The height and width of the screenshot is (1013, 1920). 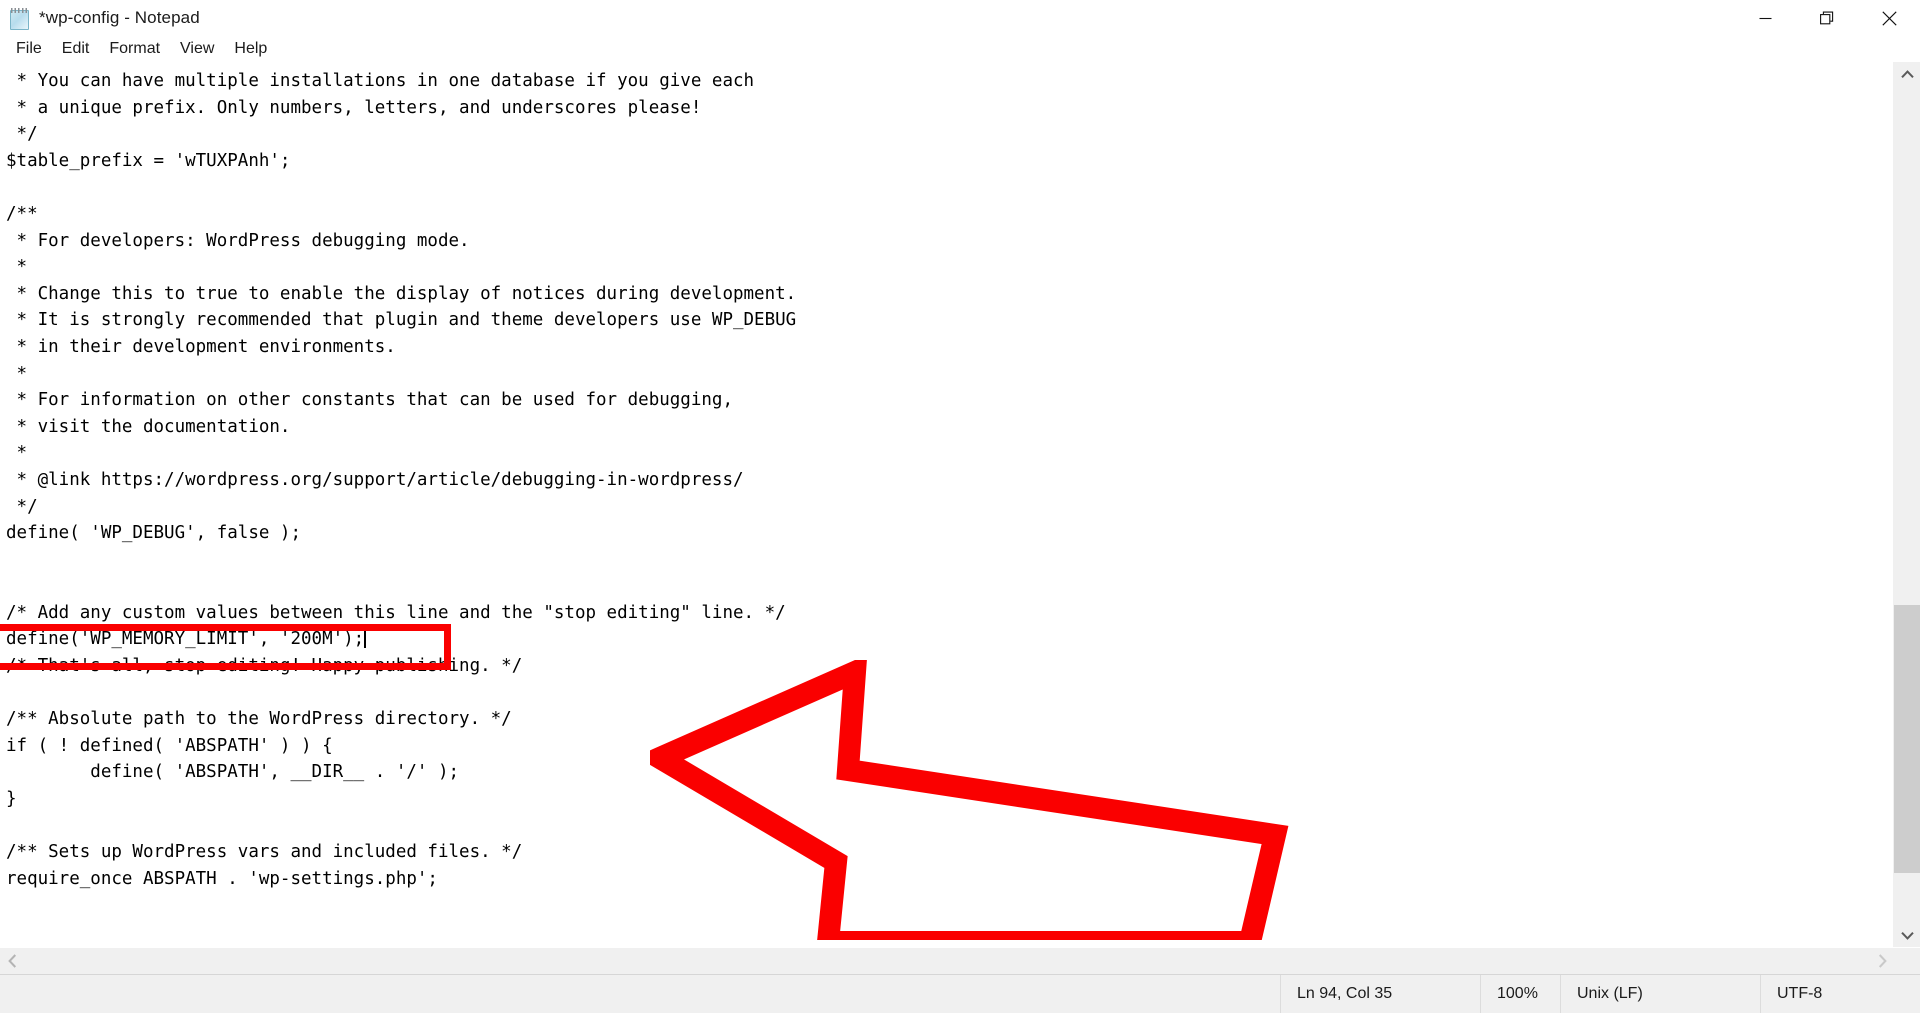 What do you see at coordinates (365, 638) in the screenshot?
I see `text-caret` at bounding box center [365, 638].